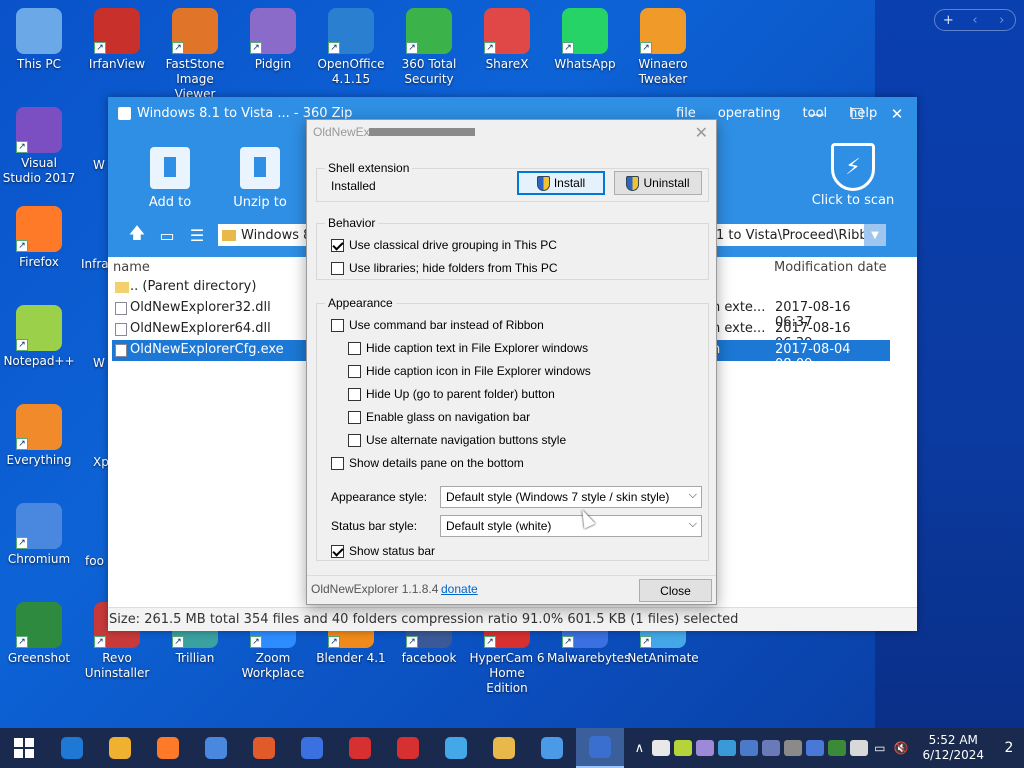 This screenshot has width=1024, height=768. I want to click on option-checkbox: Use alternate navigation buttons style, so click(457, 440).